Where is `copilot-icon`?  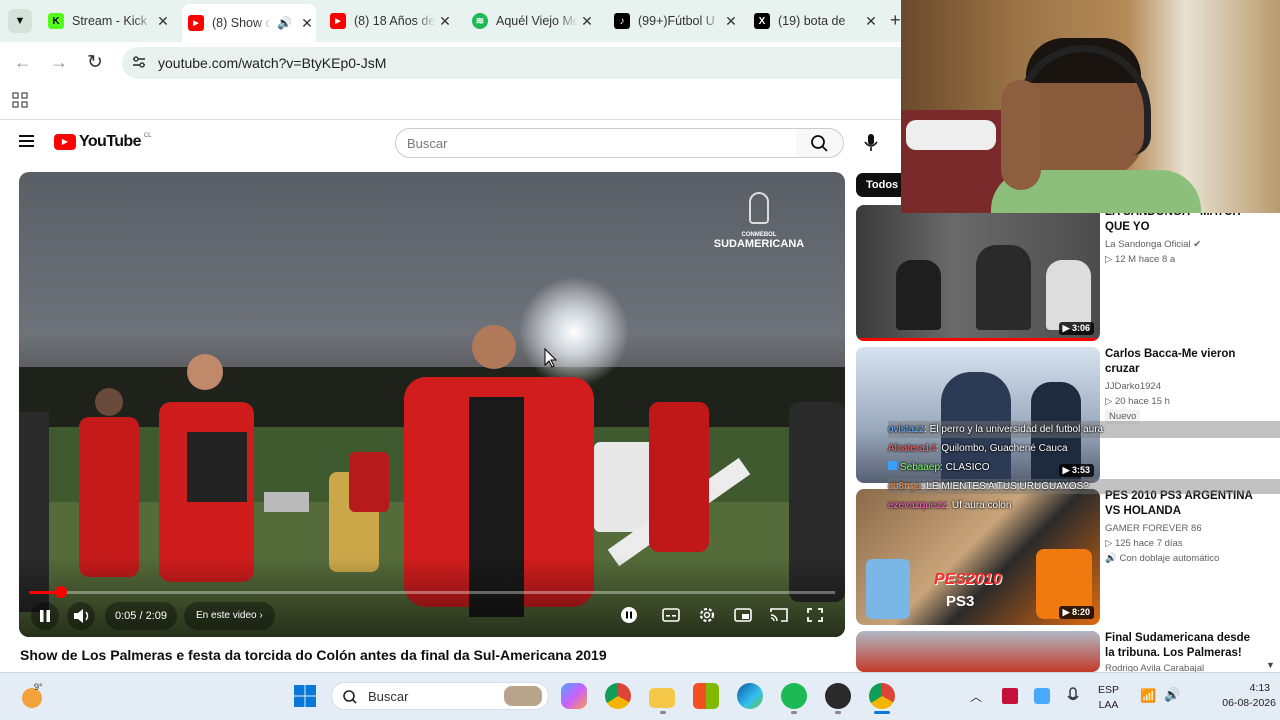 copilot-icon is located at coordinates (574, 696).